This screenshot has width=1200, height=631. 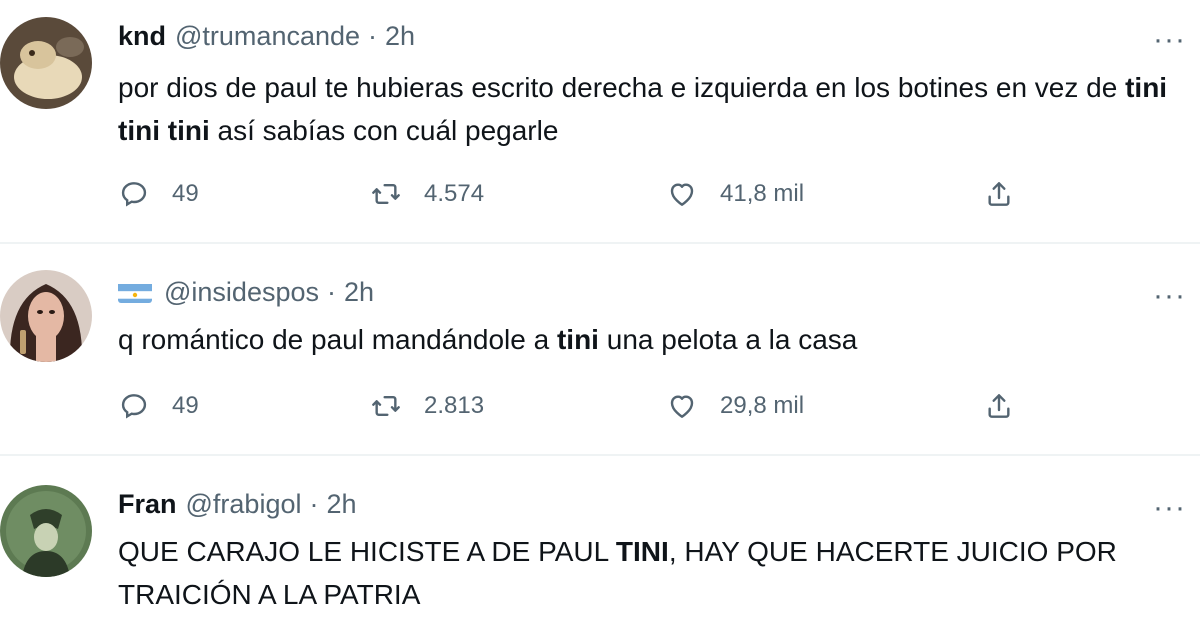 What do you see at coordinates (142, 36) in the screenshot?
I see `display-name: knd` at bounding box center [142, 36].